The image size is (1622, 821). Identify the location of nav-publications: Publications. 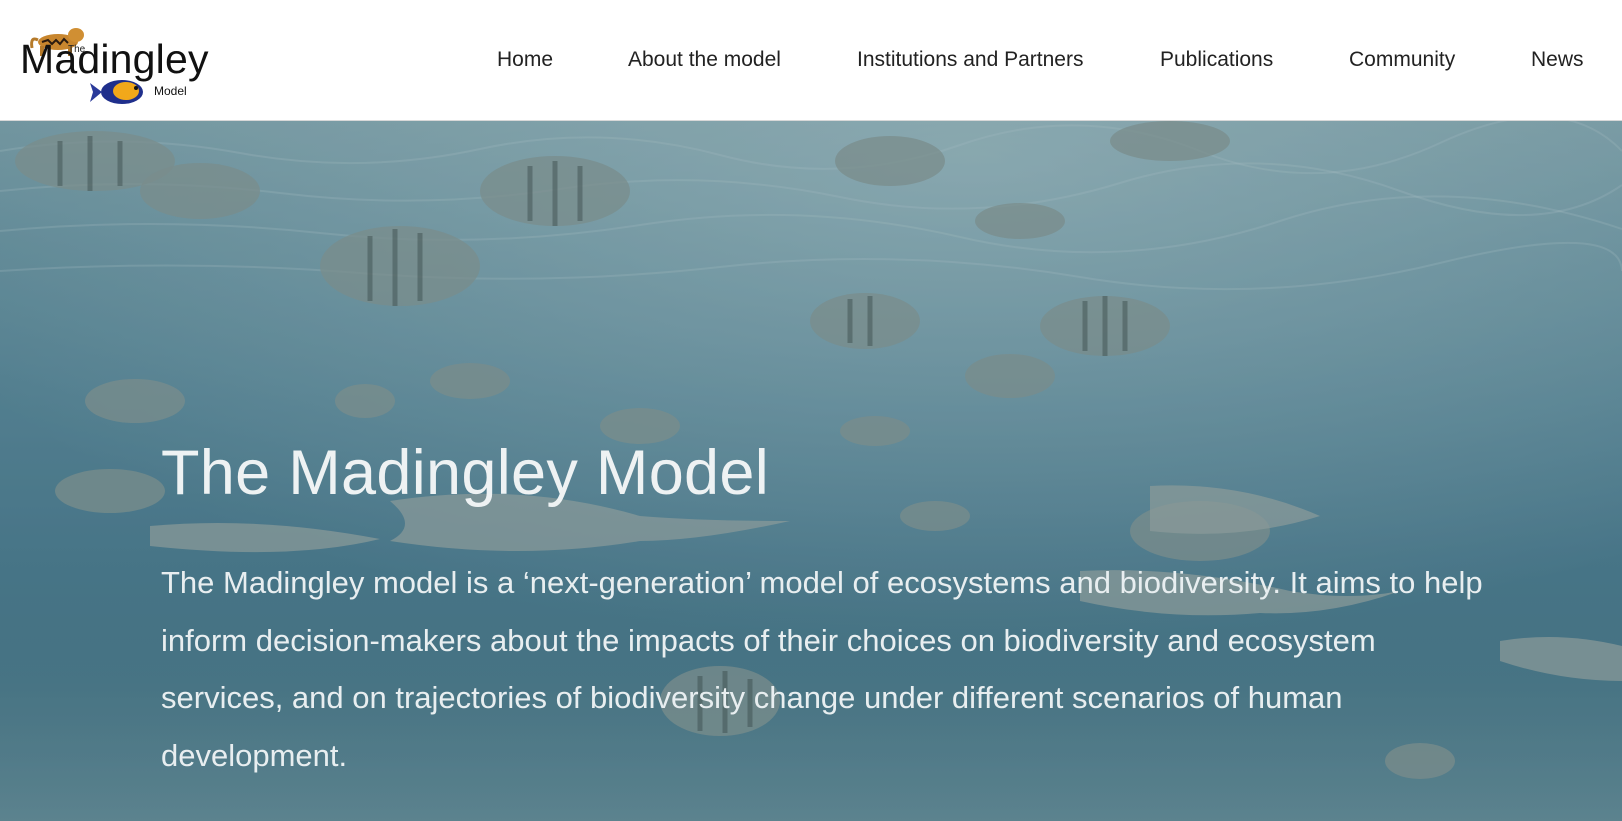
(1216, 60).